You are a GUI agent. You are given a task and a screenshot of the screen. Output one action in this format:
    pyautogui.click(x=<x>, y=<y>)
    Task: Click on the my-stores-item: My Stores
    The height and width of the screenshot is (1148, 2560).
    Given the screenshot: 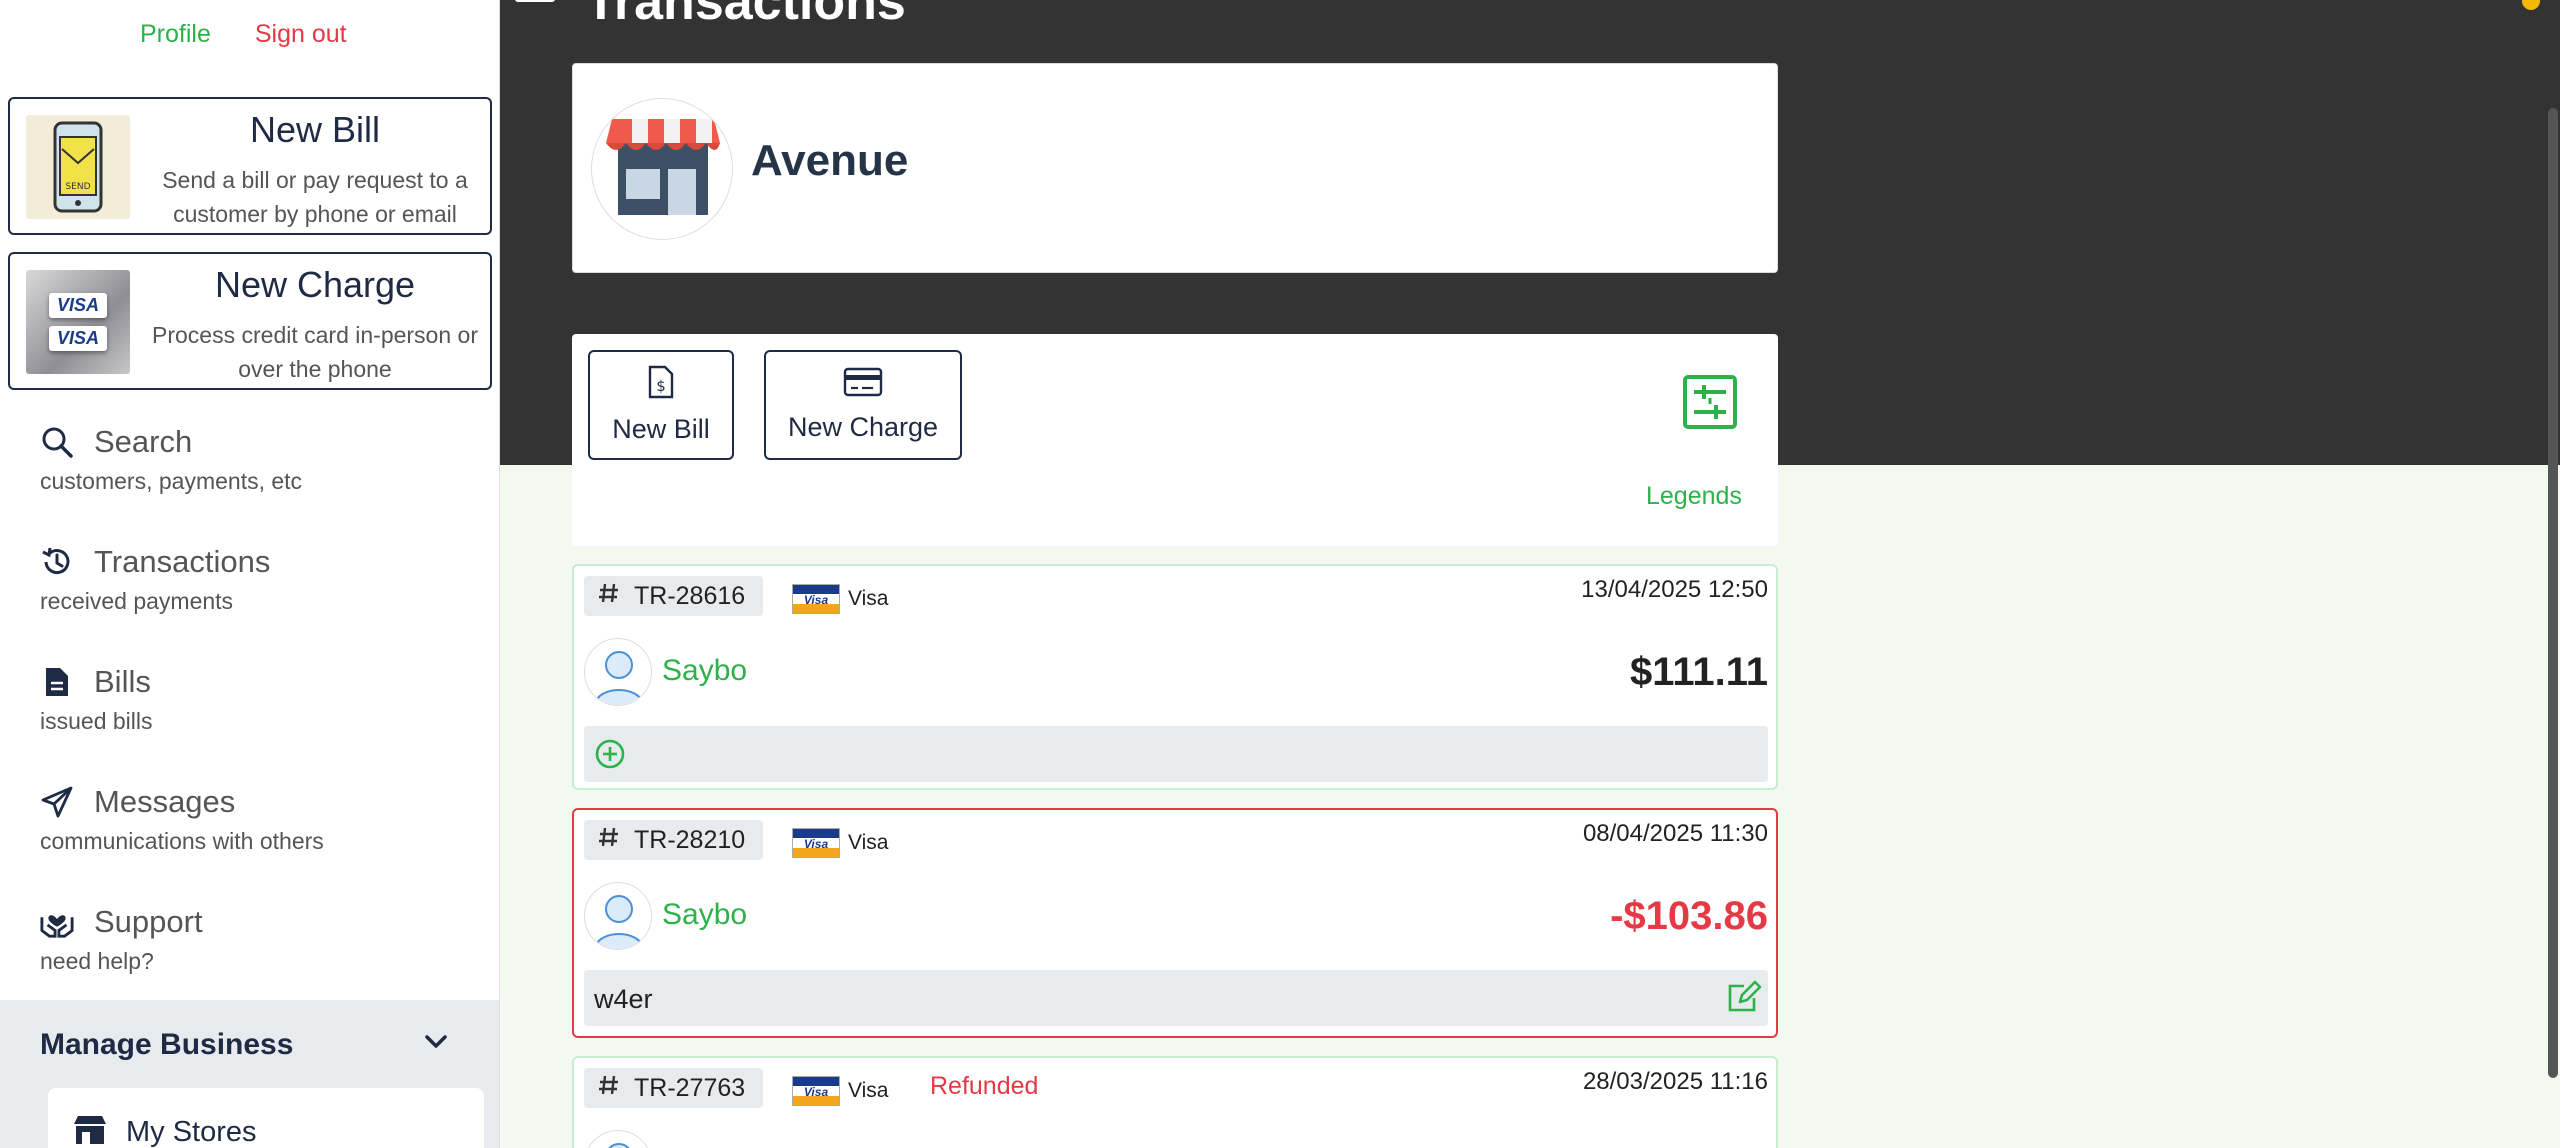 What is the action you would take?
    pyautogui.click(x=266, y=1118)
    